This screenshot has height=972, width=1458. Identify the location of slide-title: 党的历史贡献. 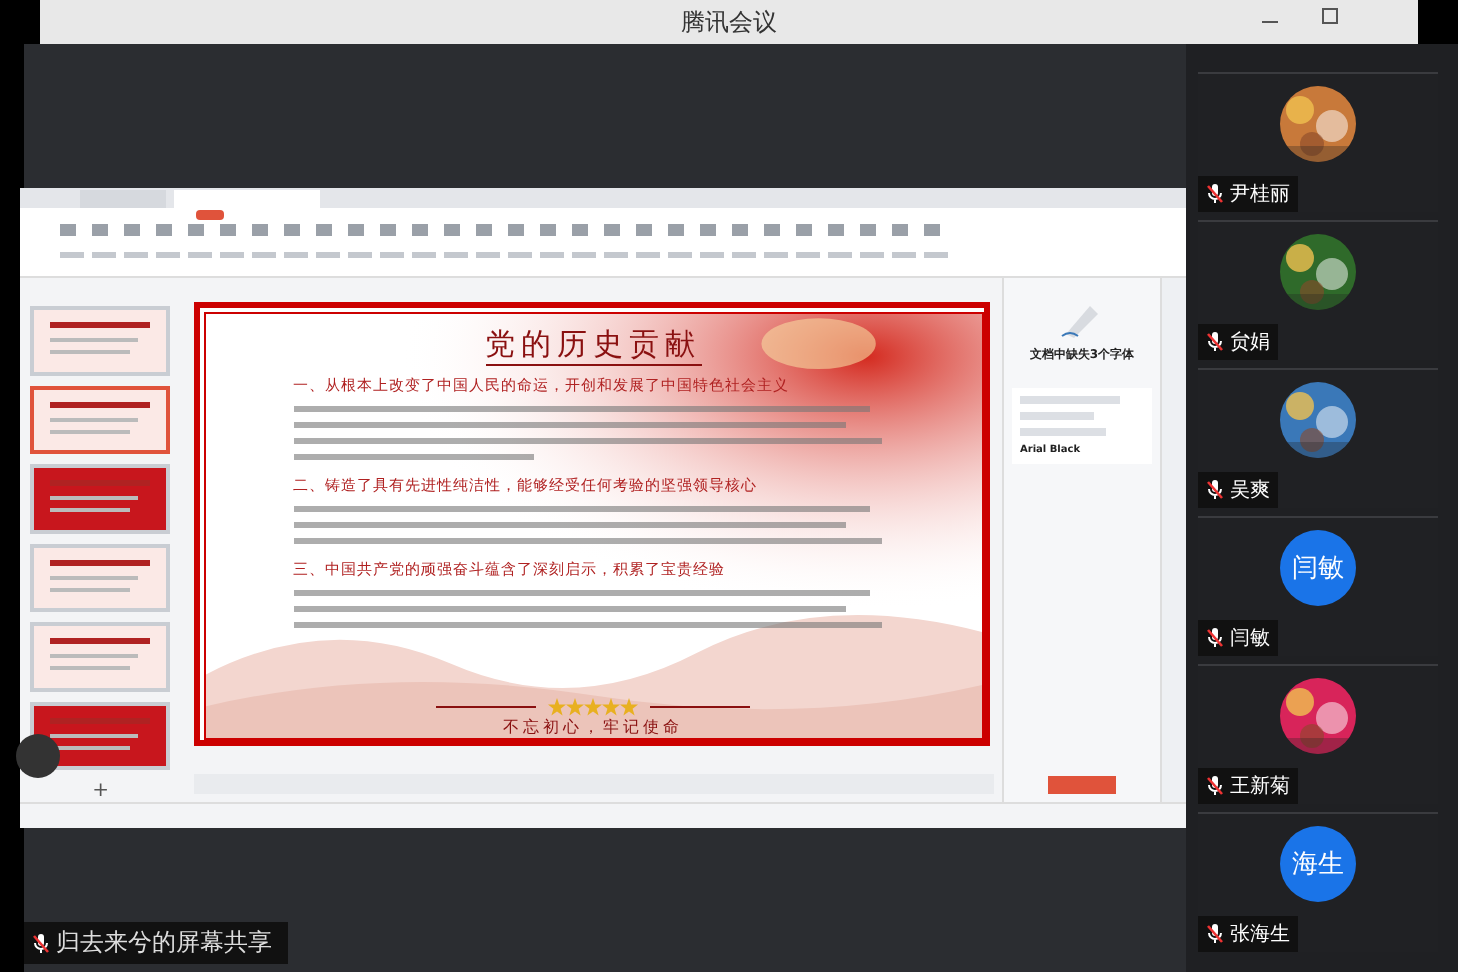
(593, 346).